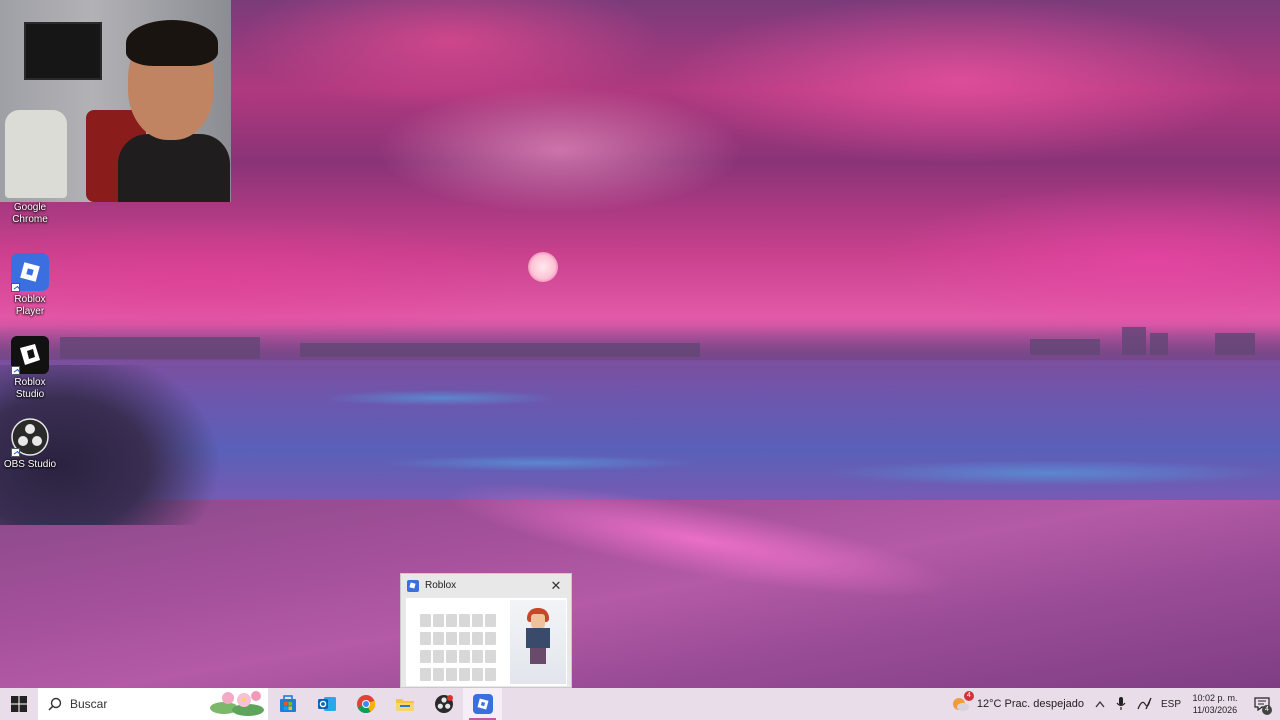 This screenshot has width=1280, height=720. I want to click on desktop-icon-chrome: Google Chrome, so click(30, 214).